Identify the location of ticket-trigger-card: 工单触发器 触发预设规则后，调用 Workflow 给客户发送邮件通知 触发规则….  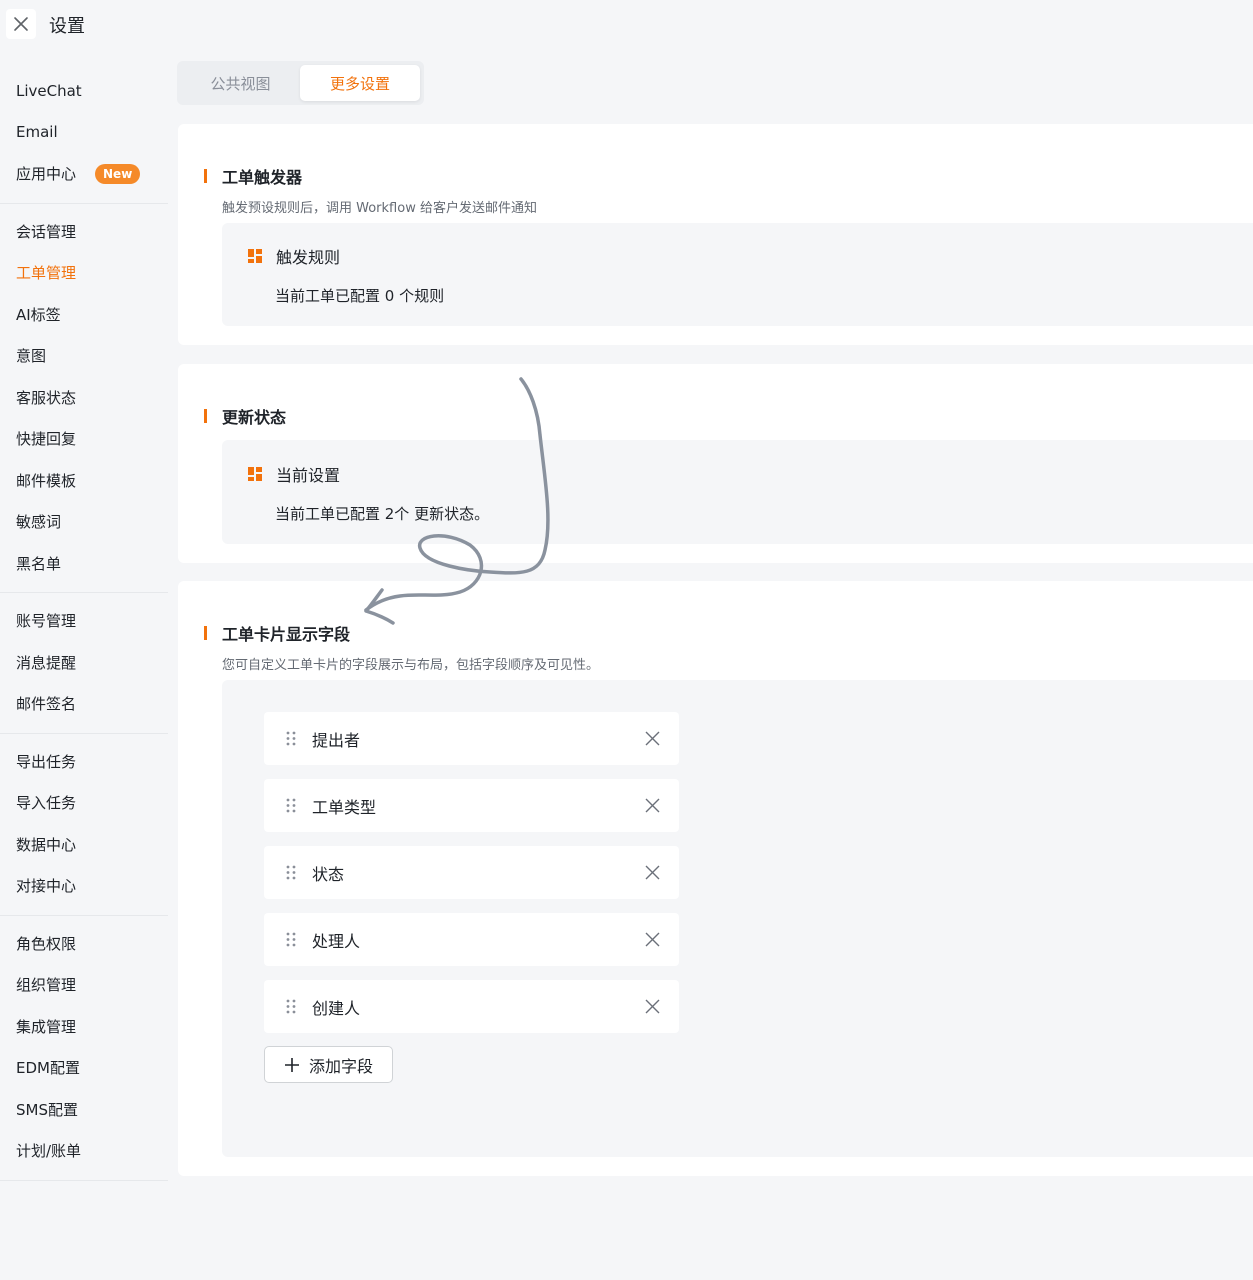
(715, 234).